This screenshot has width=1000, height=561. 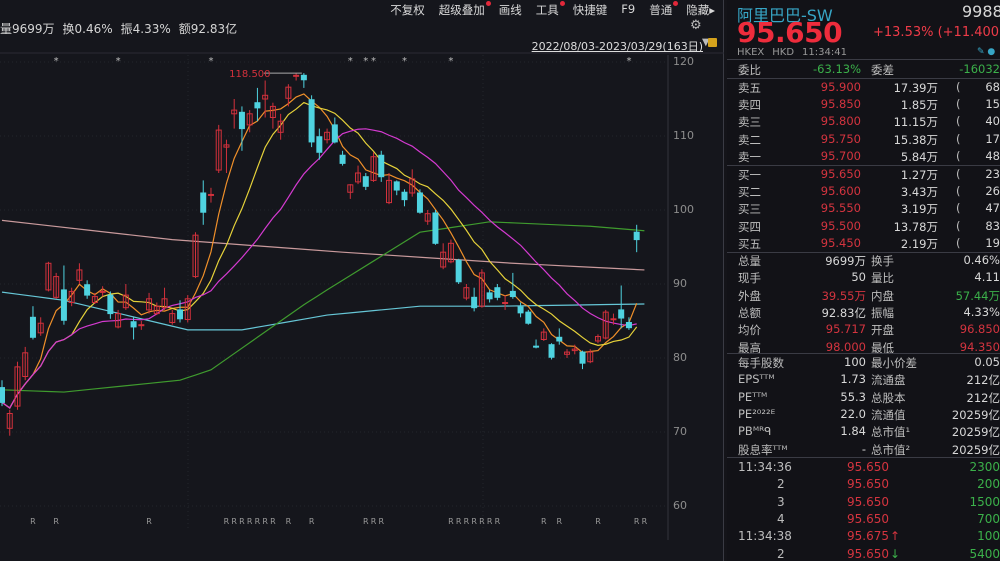 I want to click on ask-label: 卖一, so click(x=749, y=156).